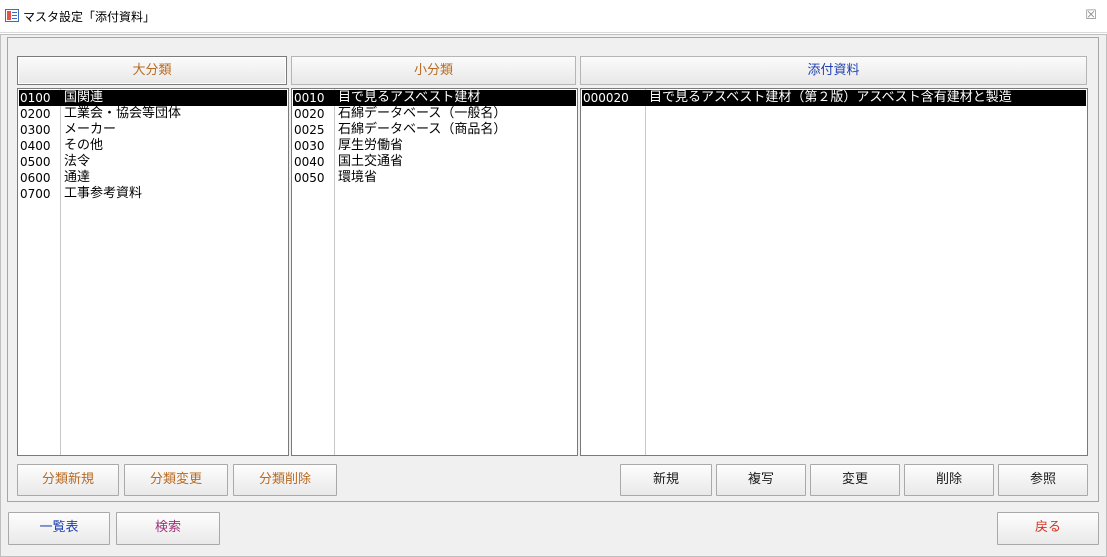  Describe the element at coordinates (833, 70) in the screenshot. I see `header-attachment: 添付資料` at that location.